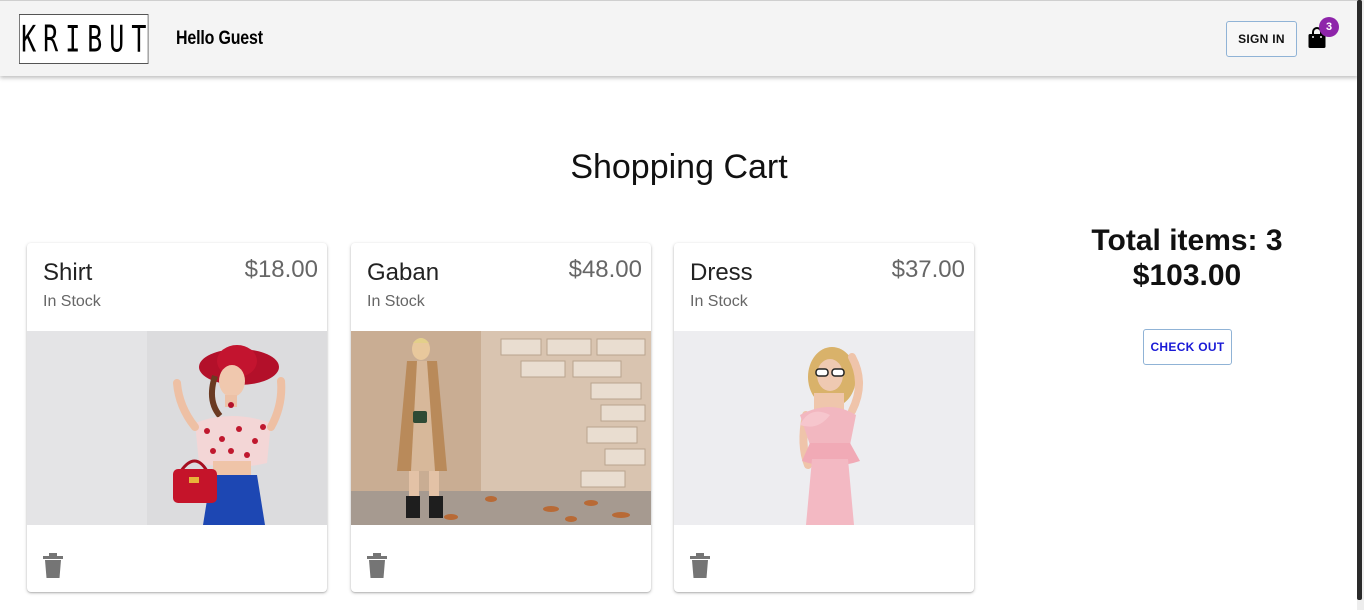  I want to click on cart-item-card: Shirt $18.00 In Stock, so click(177, 417).